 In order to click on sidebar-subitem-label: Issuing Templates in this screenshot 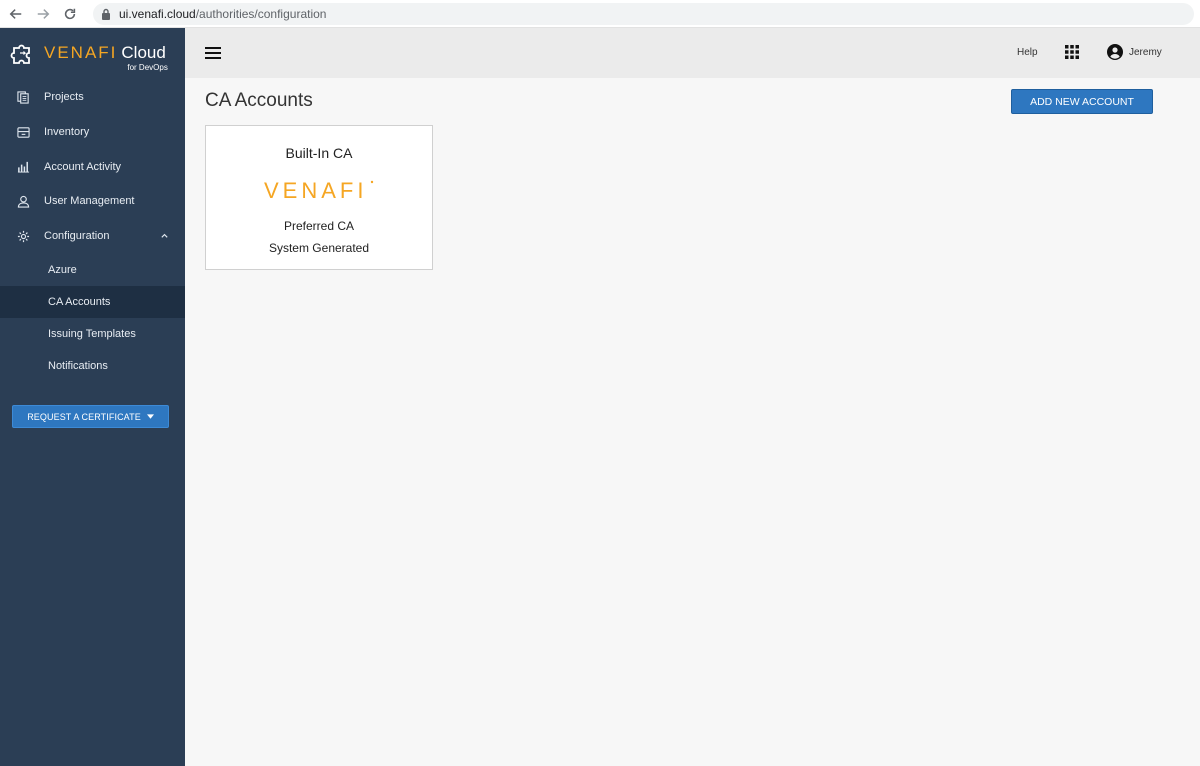, I will do `click(92, 334)`.